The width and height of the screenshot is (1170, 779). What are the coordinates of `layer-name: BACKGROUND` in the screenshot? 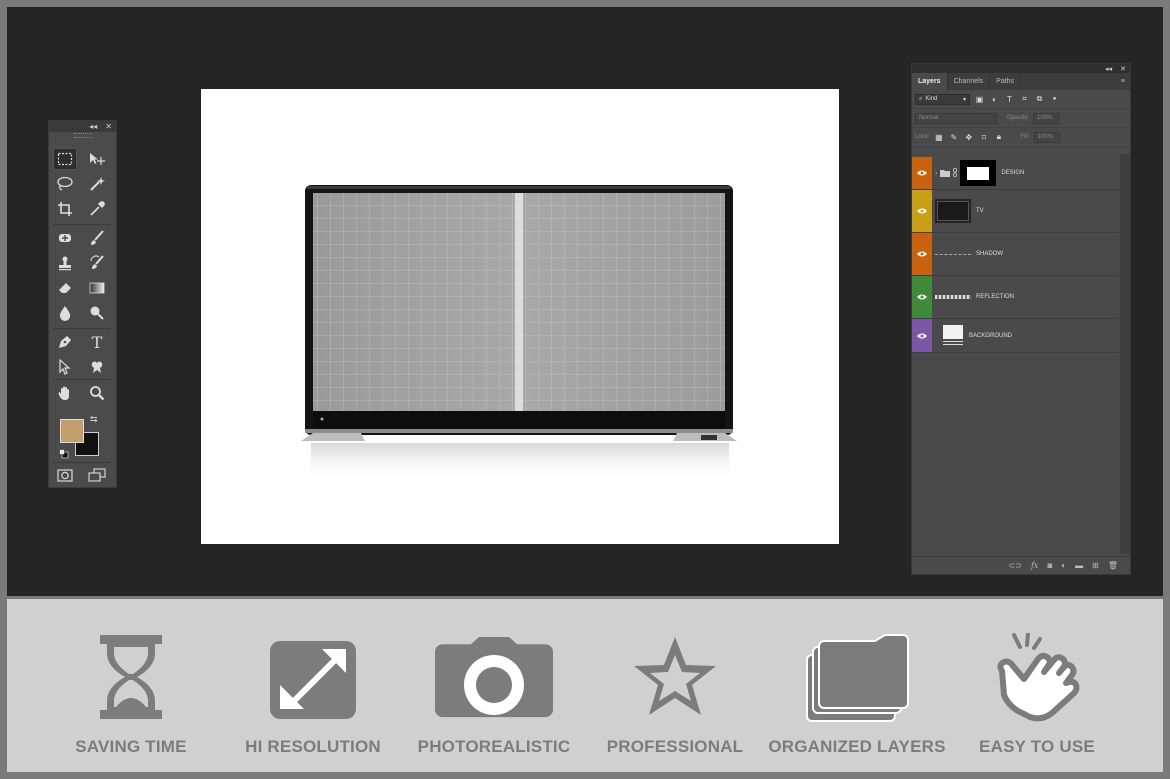 It's located at (991, 335).